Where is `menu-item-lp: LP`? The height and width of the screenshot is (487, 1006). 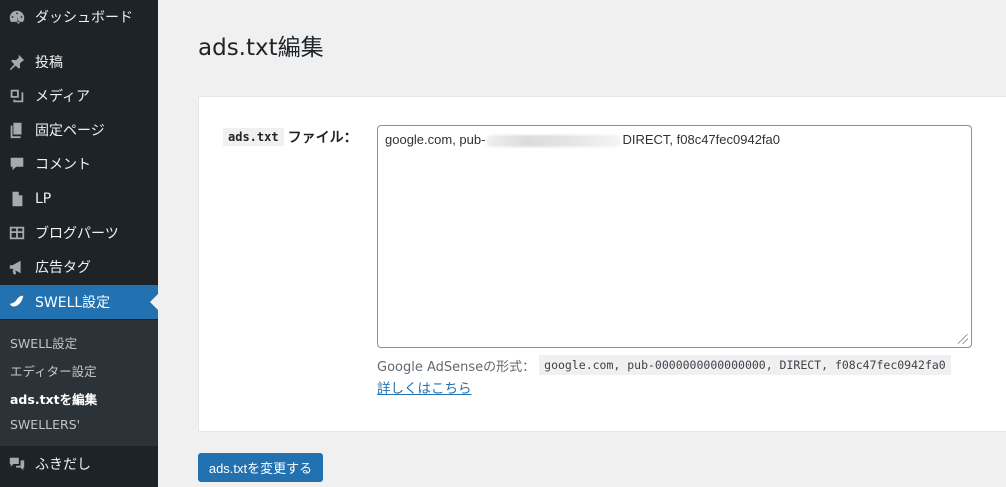 menu-item-lp: LP is located at coordinates (79, 199).